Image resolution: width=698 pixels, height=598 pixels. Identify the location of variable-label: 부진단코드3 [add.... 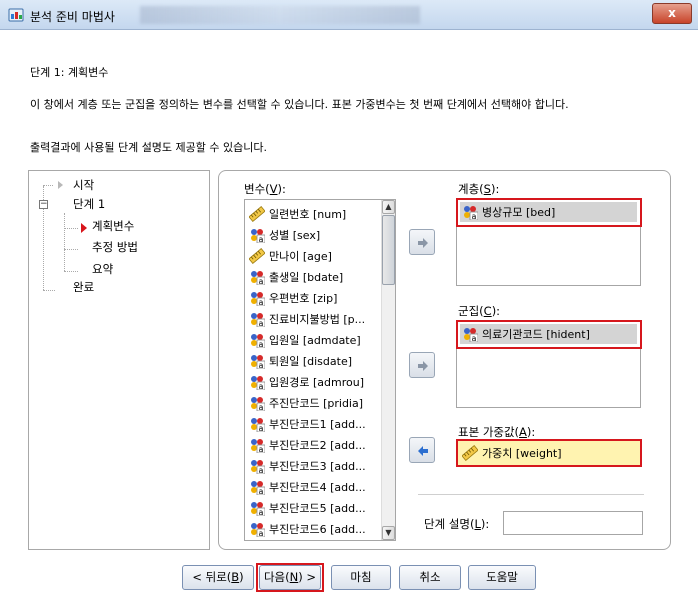
(317, 466).